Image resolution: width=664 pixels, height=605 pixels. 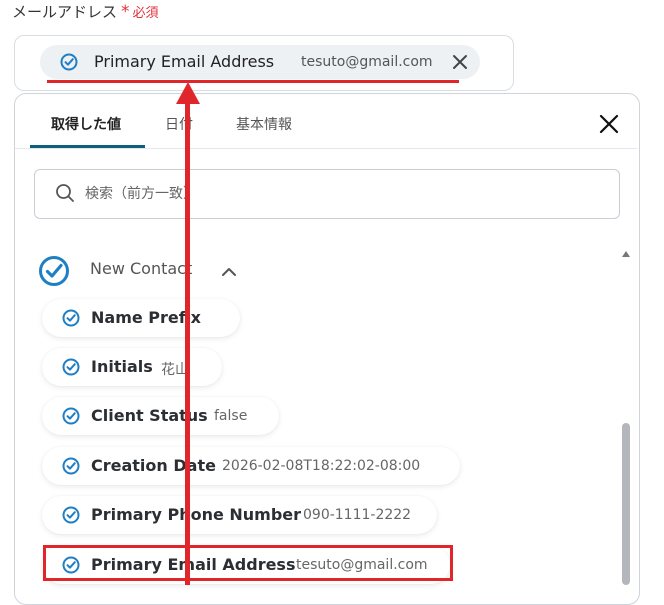 What do you see at coordinates (141, 268) in the screenshot?
I see `group-title: New Contact` at bounding box center [141, 268].